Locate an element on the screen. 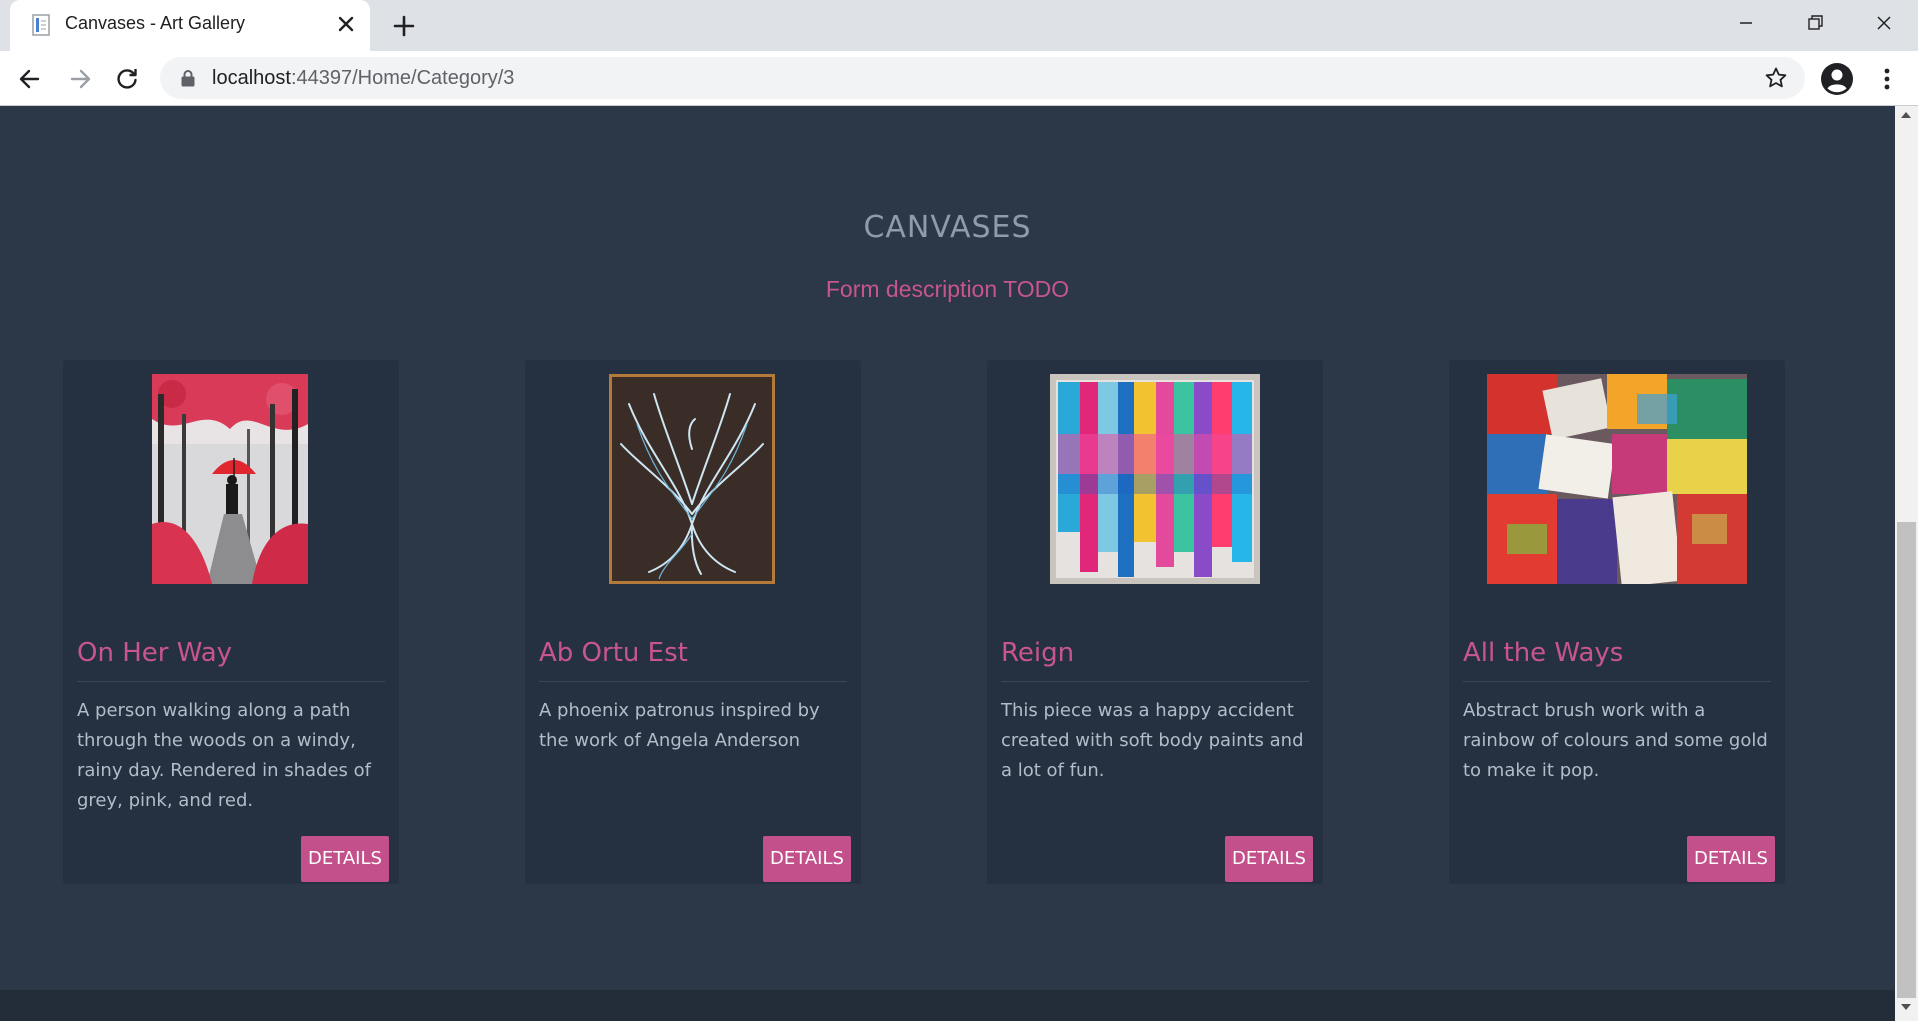 The image size is (1918, 1021). reload-icon is located at coordinates (127, 79).